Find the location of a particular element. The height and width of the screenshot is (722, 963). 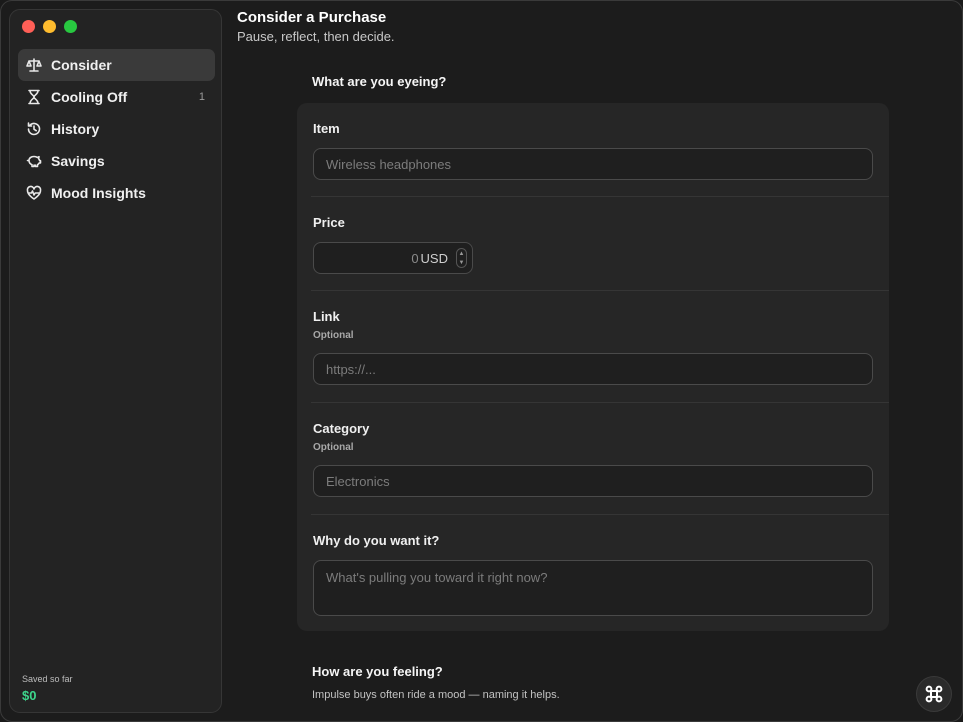

close-window-button is located at coordinates (28, 26).